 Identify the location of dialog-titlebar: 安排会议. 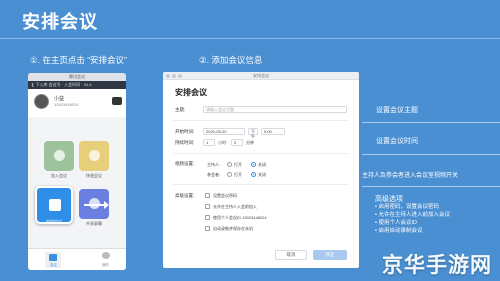
(261, 76).